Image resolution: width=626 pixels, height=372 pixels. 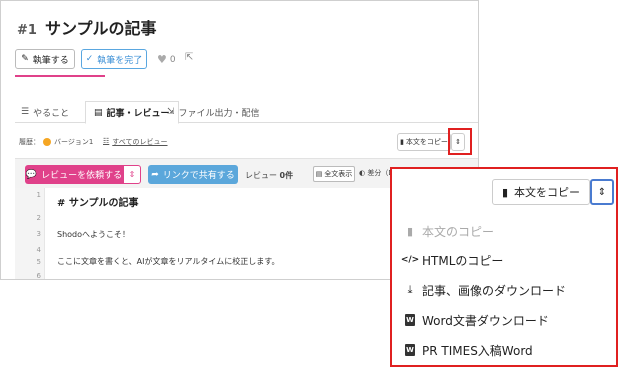 What do you see at coordinates (89, 59) in the screenshot?
I see `check-icon: ✓` at bounding box center [89, 59].